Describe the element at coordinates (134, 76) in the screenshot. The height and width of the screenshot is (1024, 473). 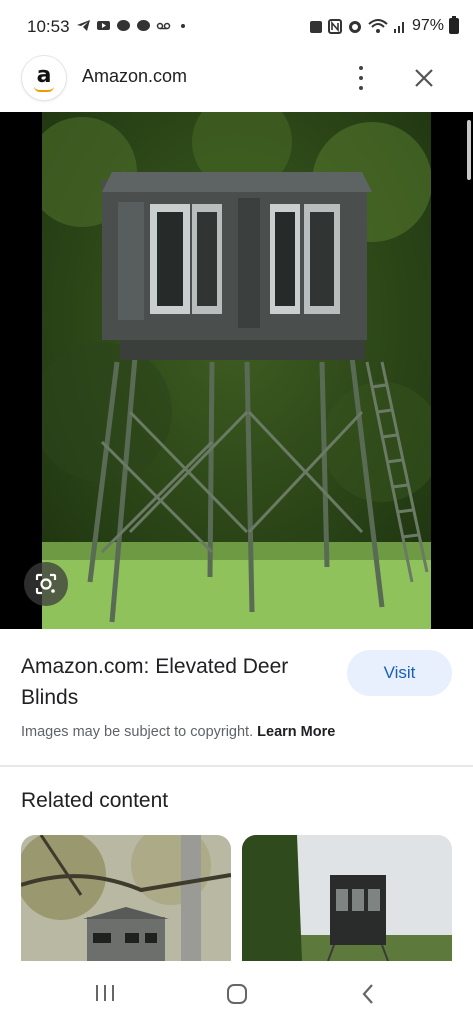
I see `site-name: Amazon.com` at that location.